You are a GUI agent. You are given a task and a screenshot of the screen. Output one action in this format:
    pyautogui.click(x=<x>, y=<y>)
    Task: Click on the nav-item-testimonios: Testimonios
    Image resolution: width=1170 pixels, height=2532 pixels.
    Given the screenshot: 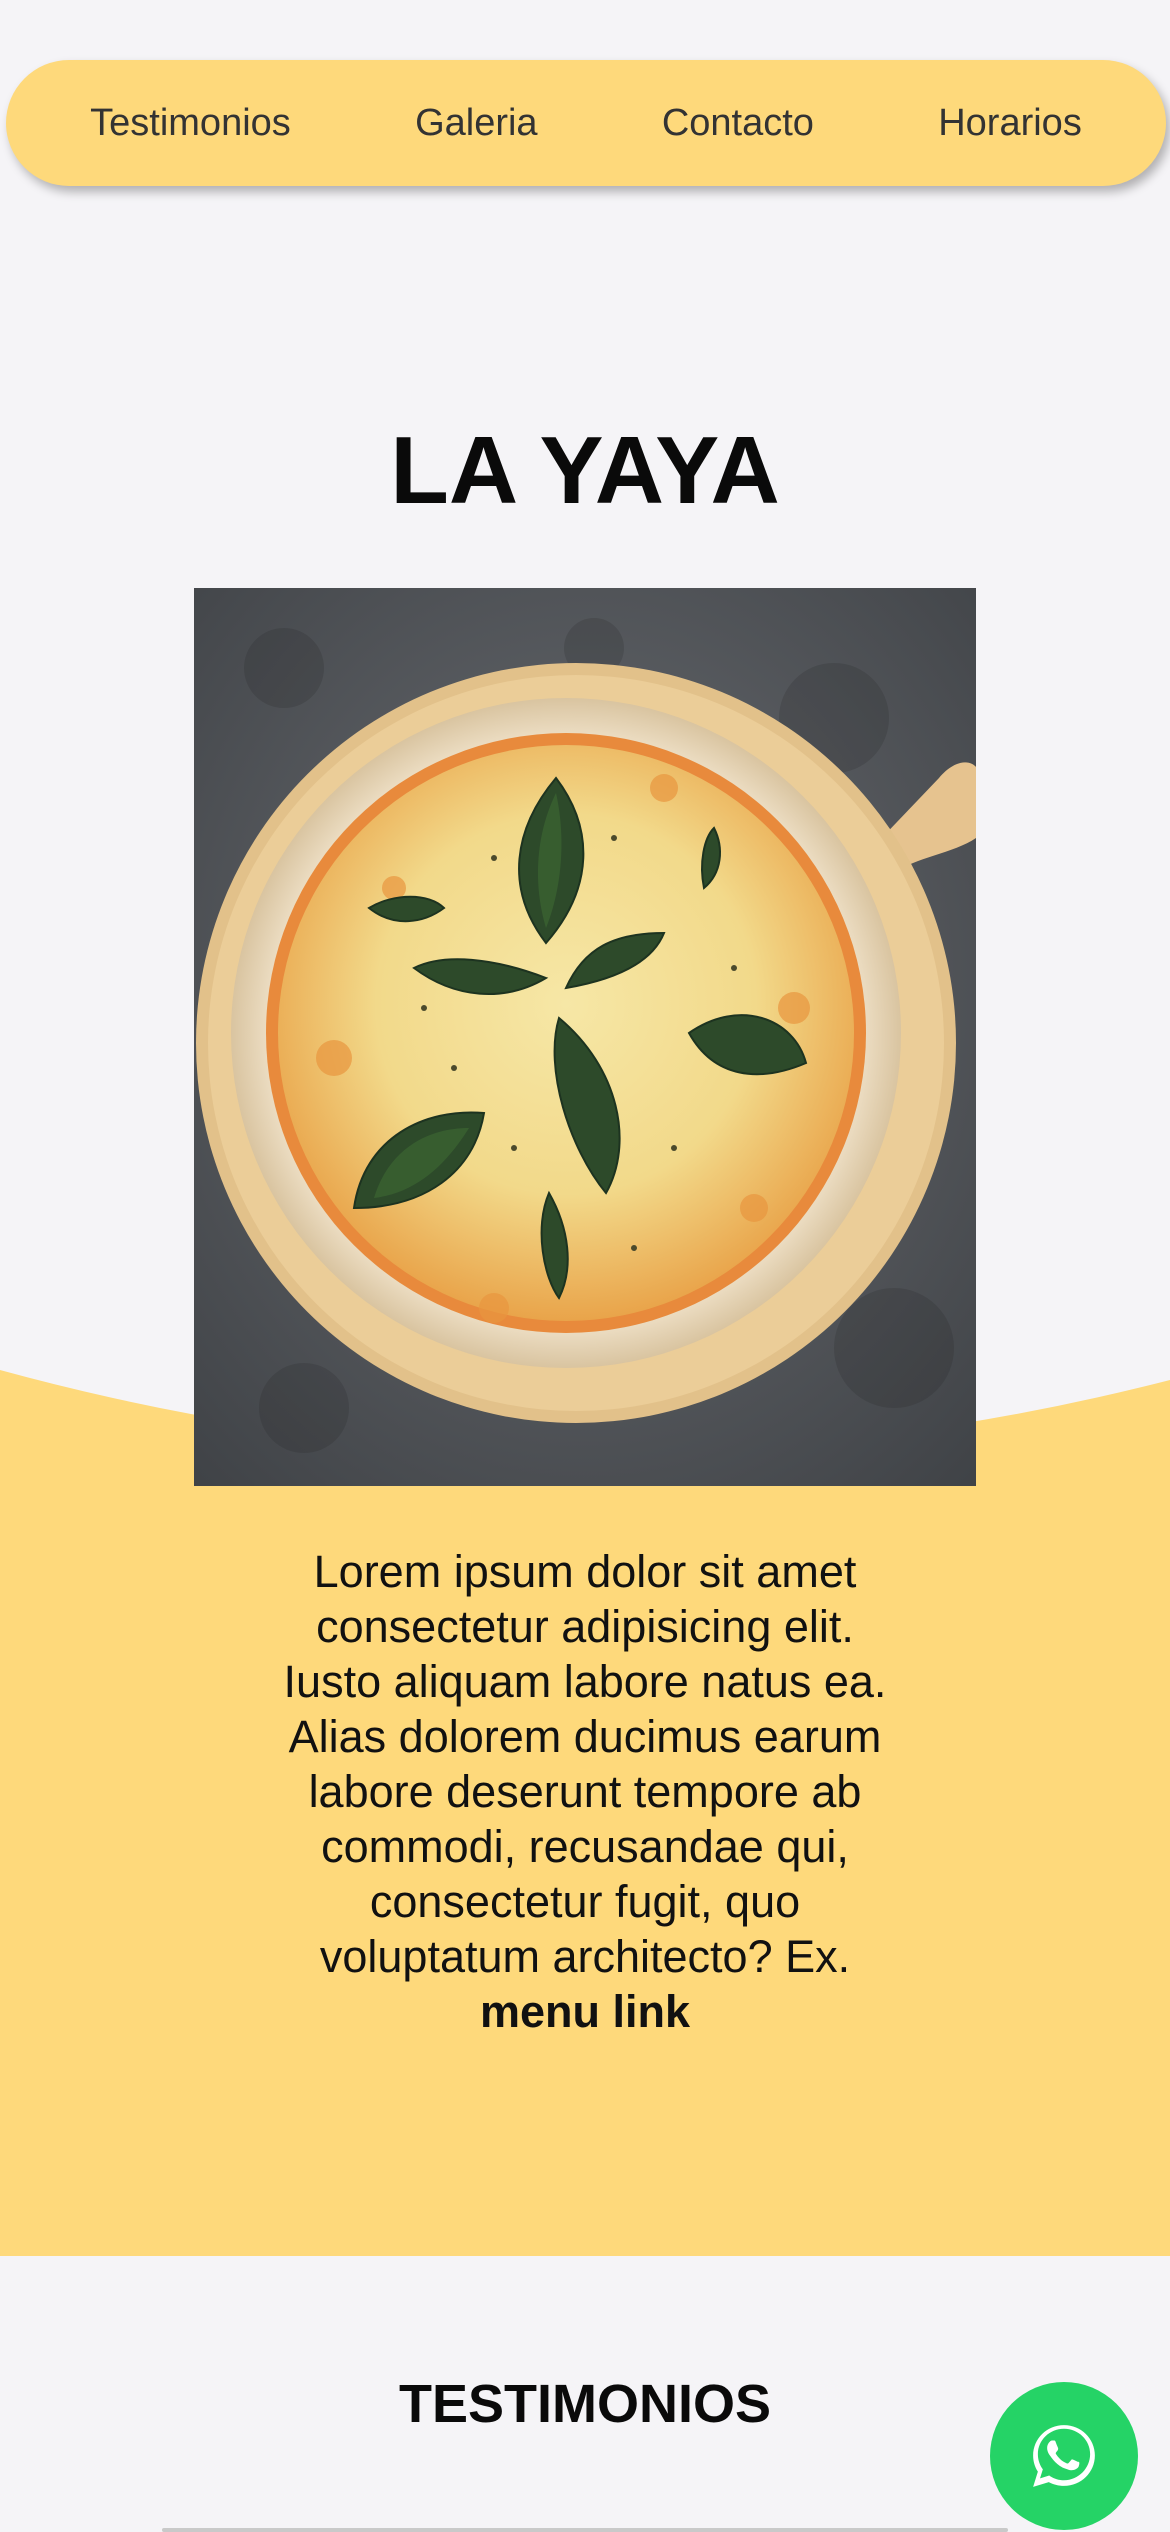 What is the action you would take?
    pyautogui.click(x=190, y=123)
    